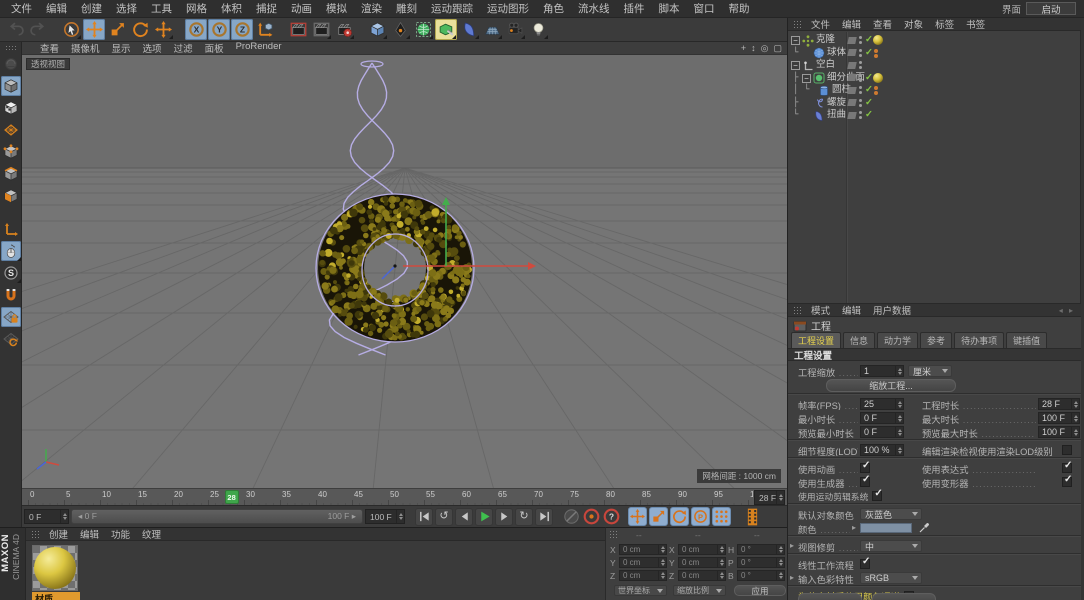 This screenshot has height=600, width=1084. Describe the element at coordinates (126, 8) in the screenshot. I see `menu-item-3: 选择` at that location.